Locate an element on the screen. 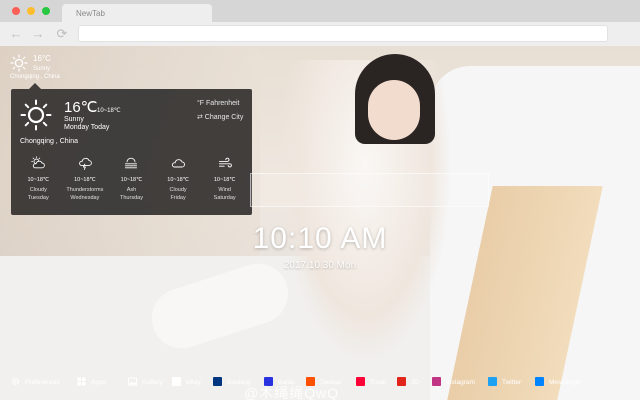 The image size is (640, 400). jd-icon is located at coordinates (401, 381).